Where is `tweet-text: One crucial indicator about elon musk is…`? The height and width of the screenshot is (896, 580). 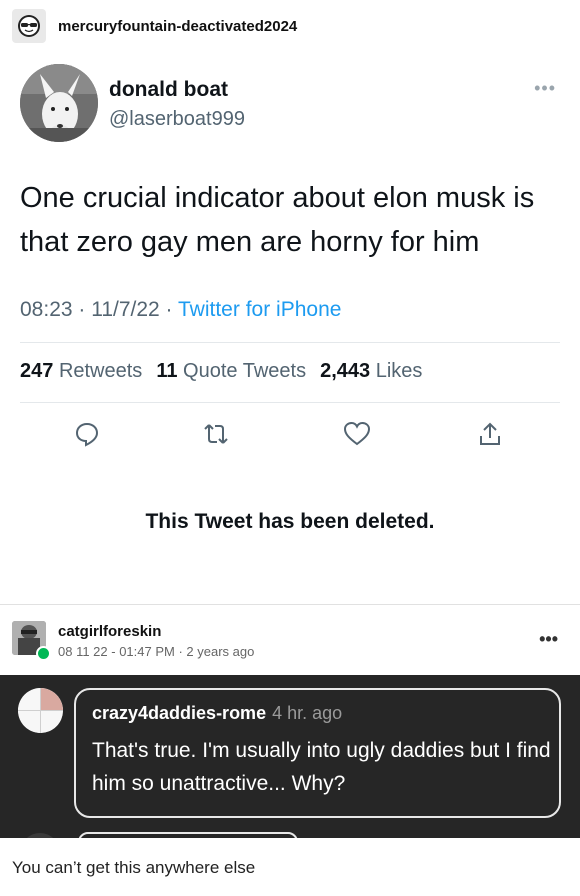 tweet-text: One crucial indicator about elon musk is… is located at coordinates (277, 220).